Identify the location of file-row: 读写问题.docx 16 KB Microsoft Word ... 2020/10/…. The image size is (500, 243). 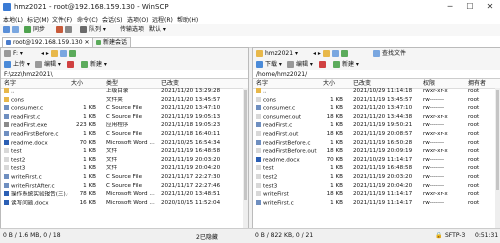
(124, 203).